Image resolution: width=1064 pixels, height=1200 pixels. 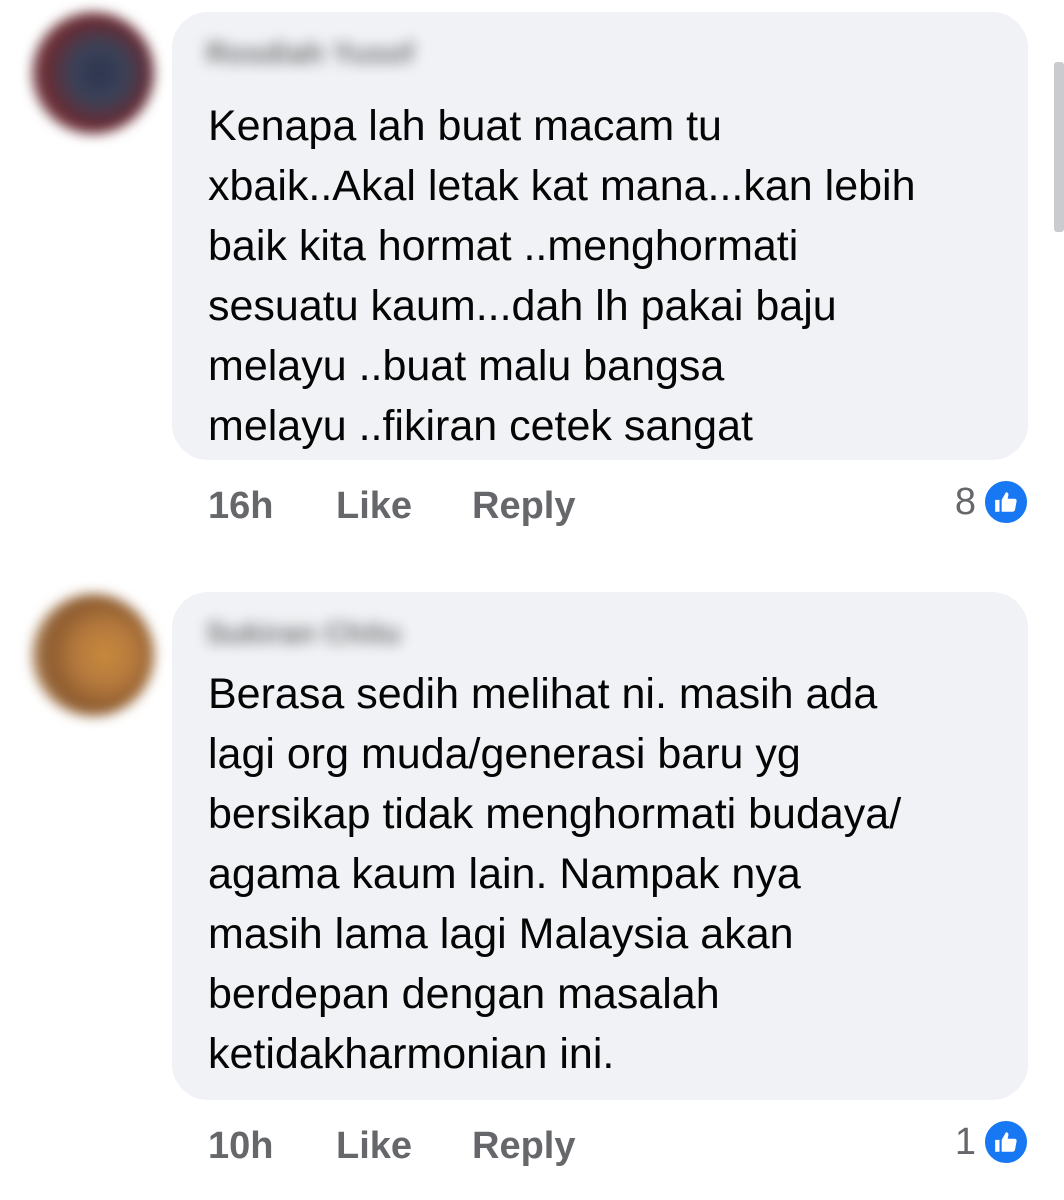 What do you see at coordinates (272, 1146) in the screenshot?
I see `comment-timestamp: 10h` at bounding box center [272, 1146].